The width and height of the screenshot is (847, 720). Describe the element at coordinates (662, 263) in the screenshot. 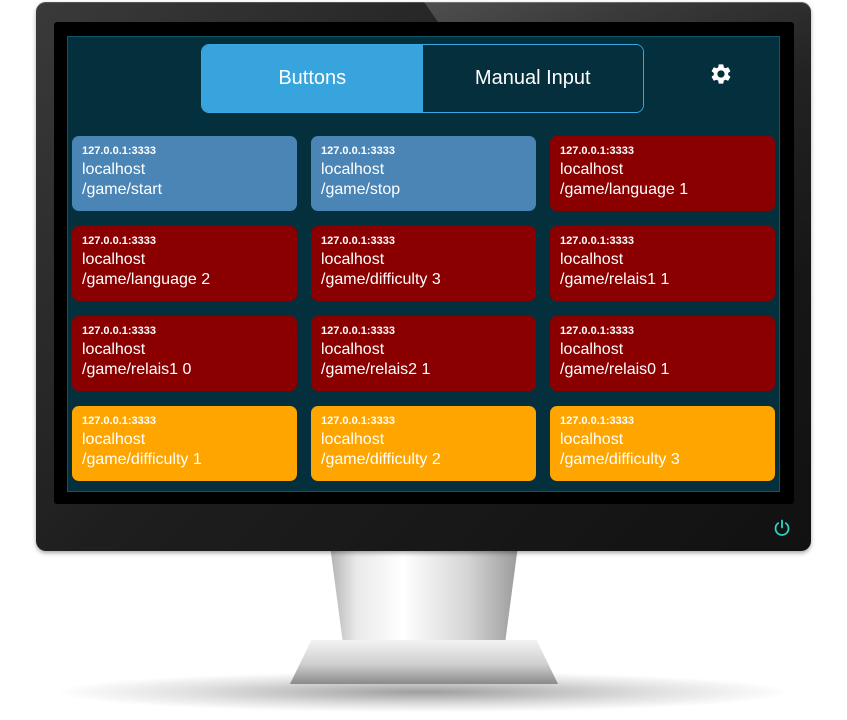

I see `request-button: 127.0.0.1:3333 localhost /game/relais1 1` at that location.